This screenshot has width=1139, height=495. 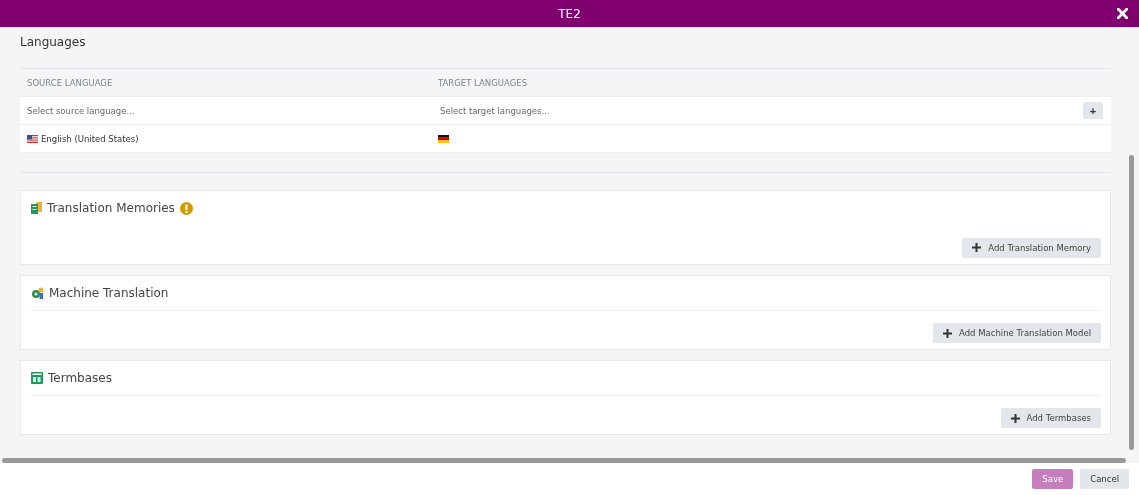 What do you see at coordinates (1104, 479) in the screenshot?
I see `footer-button: Cancel` at bounding box center [1104, 479].